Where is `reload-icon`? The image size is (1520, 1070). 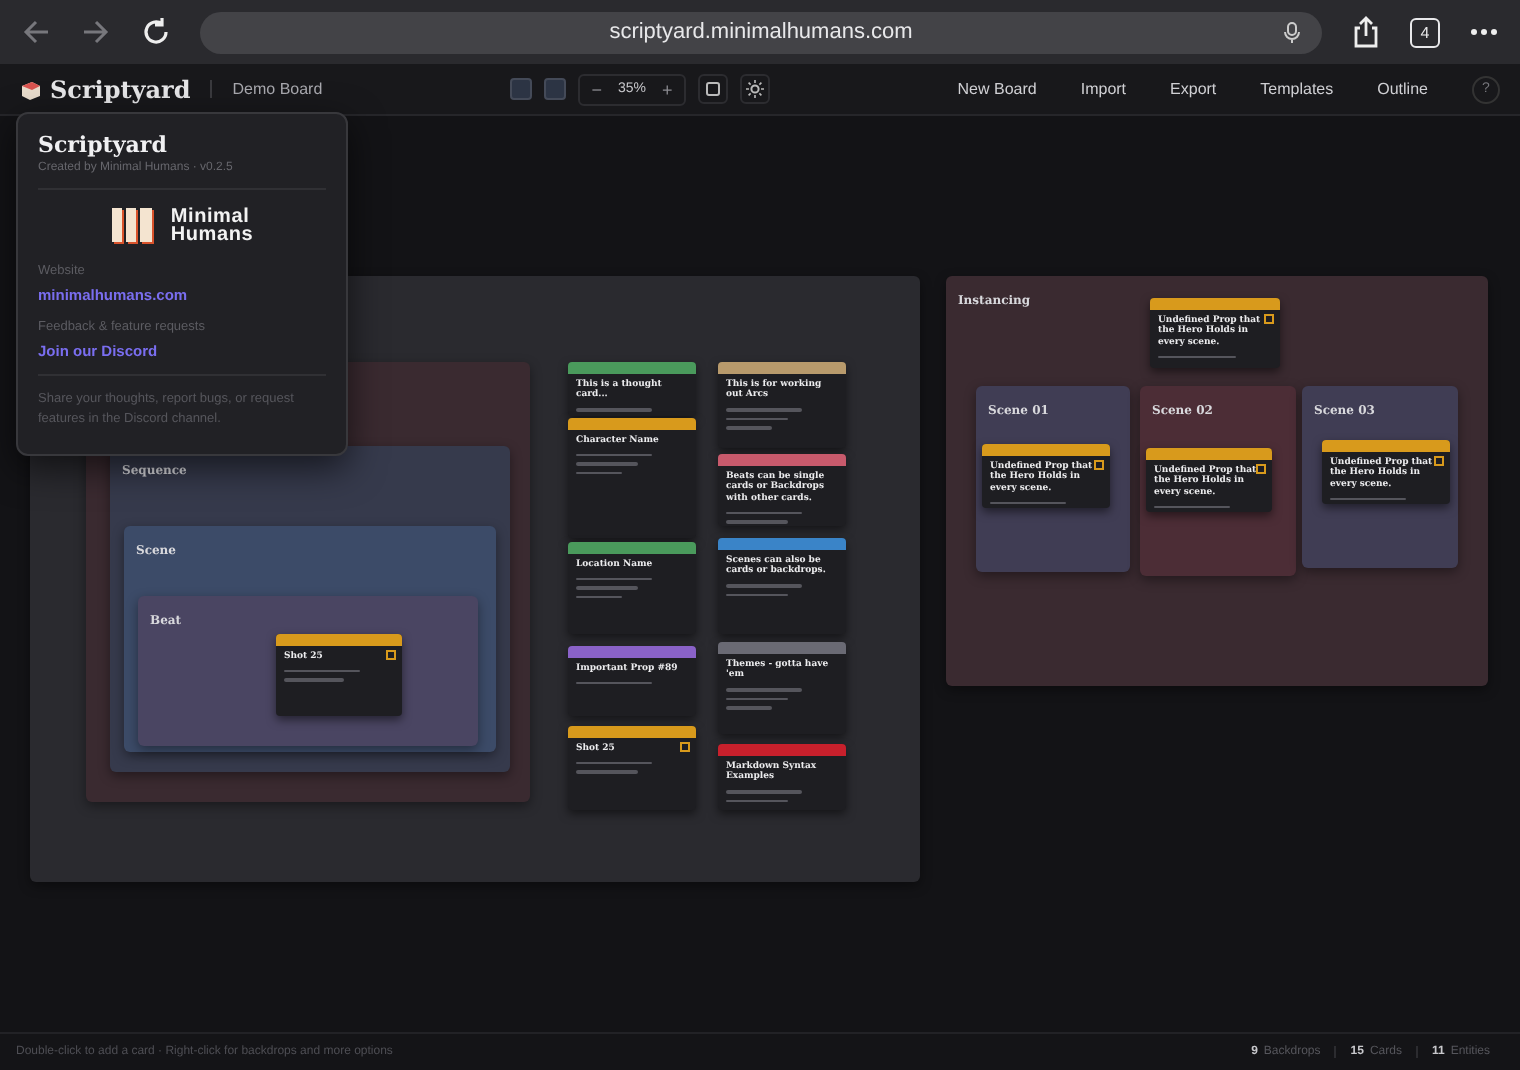
reload-icon is located at coordinates (156, 32).